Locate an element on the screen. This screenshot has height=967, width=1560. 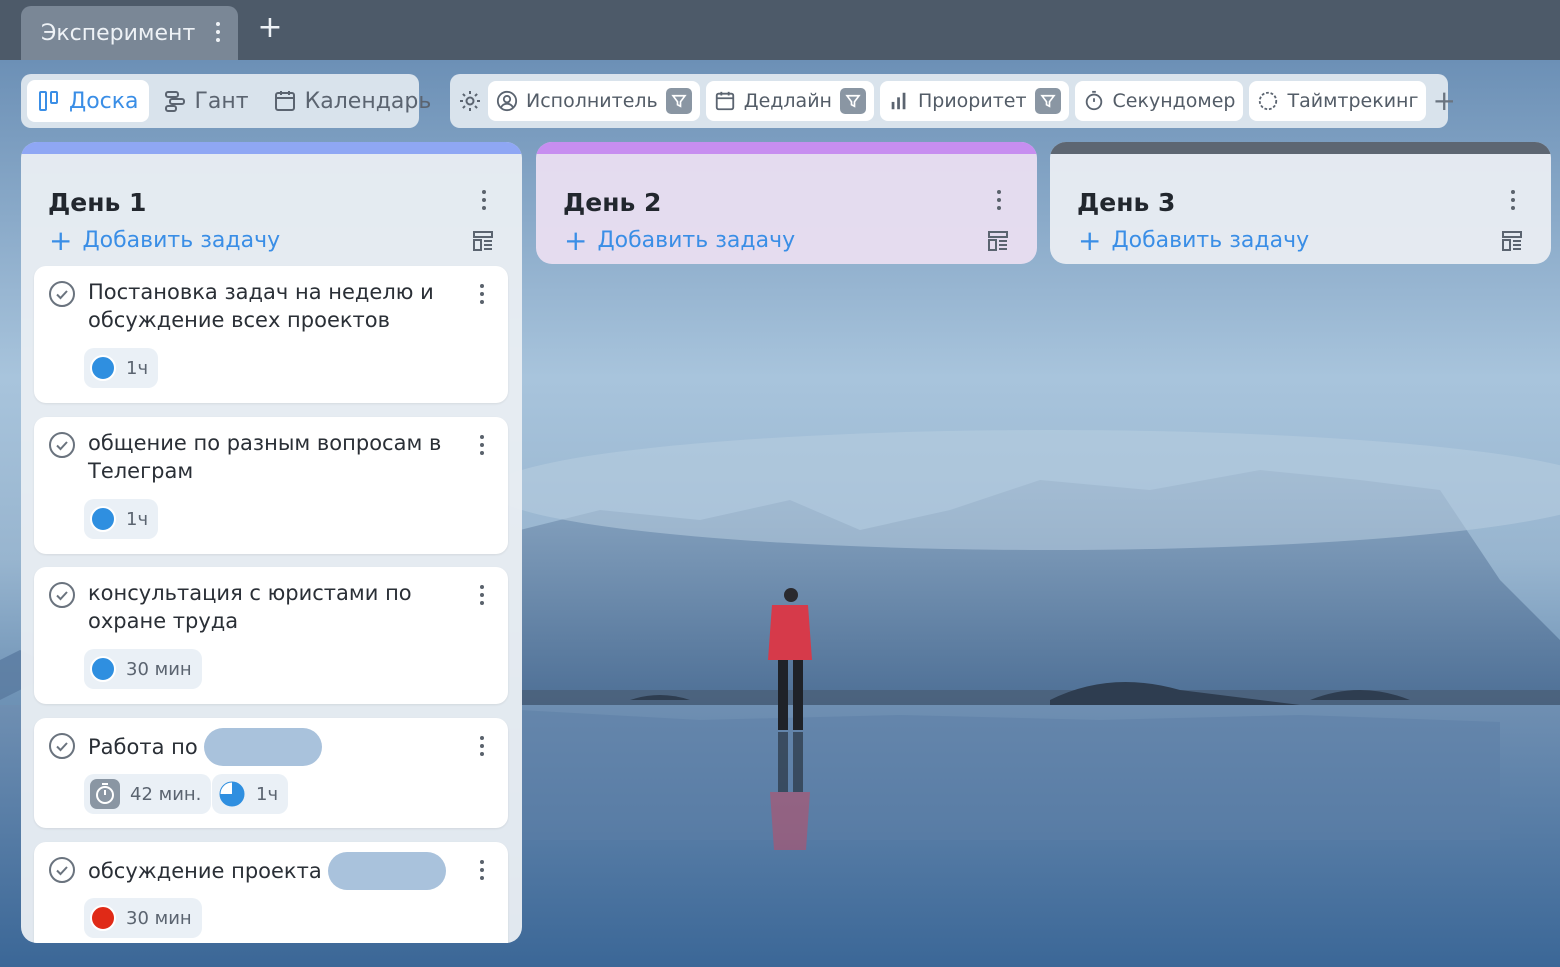
user-circle-icon is located at coordinates (507, 101).